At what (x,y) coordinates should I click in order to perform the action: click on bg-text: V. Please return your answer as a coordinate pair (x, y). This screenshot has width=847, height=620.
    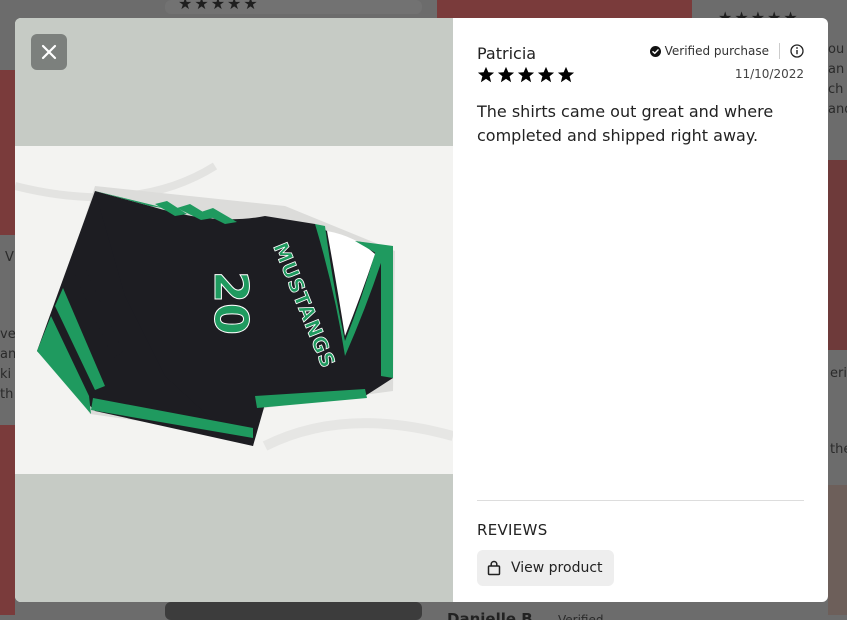
    Looking at the image, I should click on (9, 257).